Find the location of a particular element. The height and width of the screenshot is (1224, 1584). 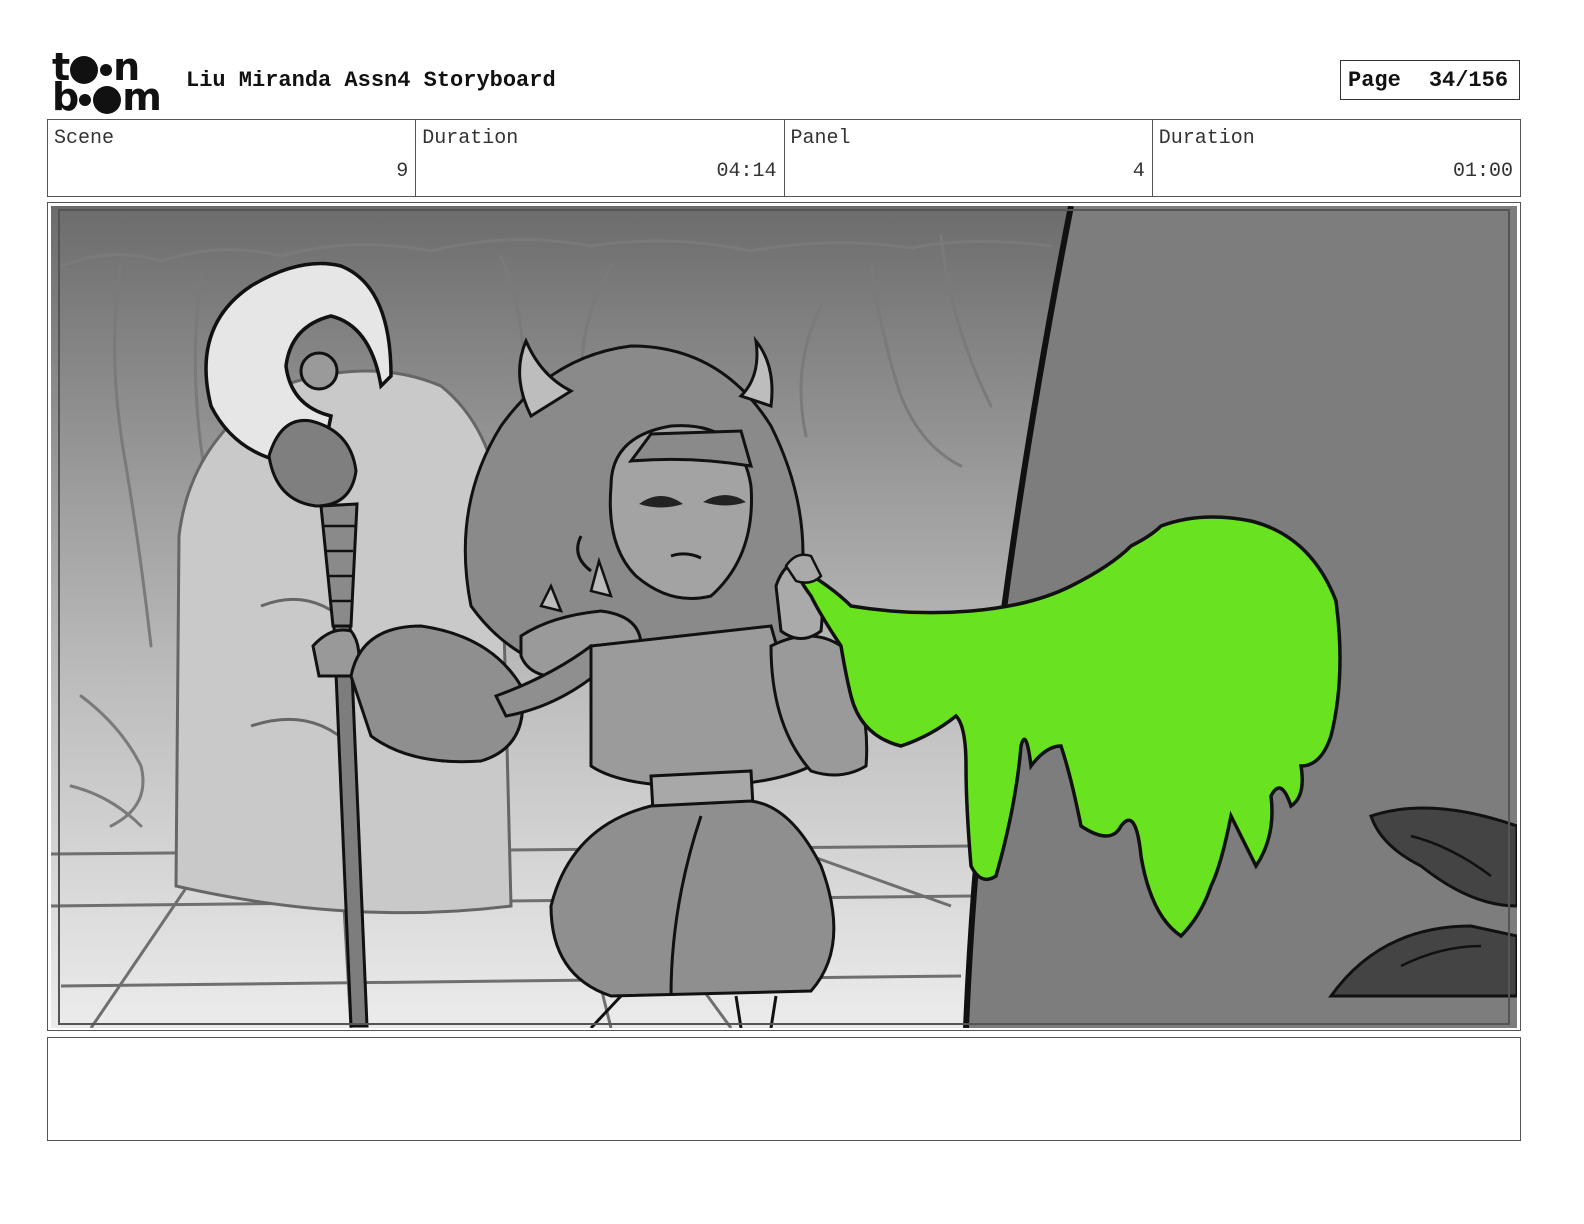

page-number: 34/156 is located at coordinates (1468, 80).